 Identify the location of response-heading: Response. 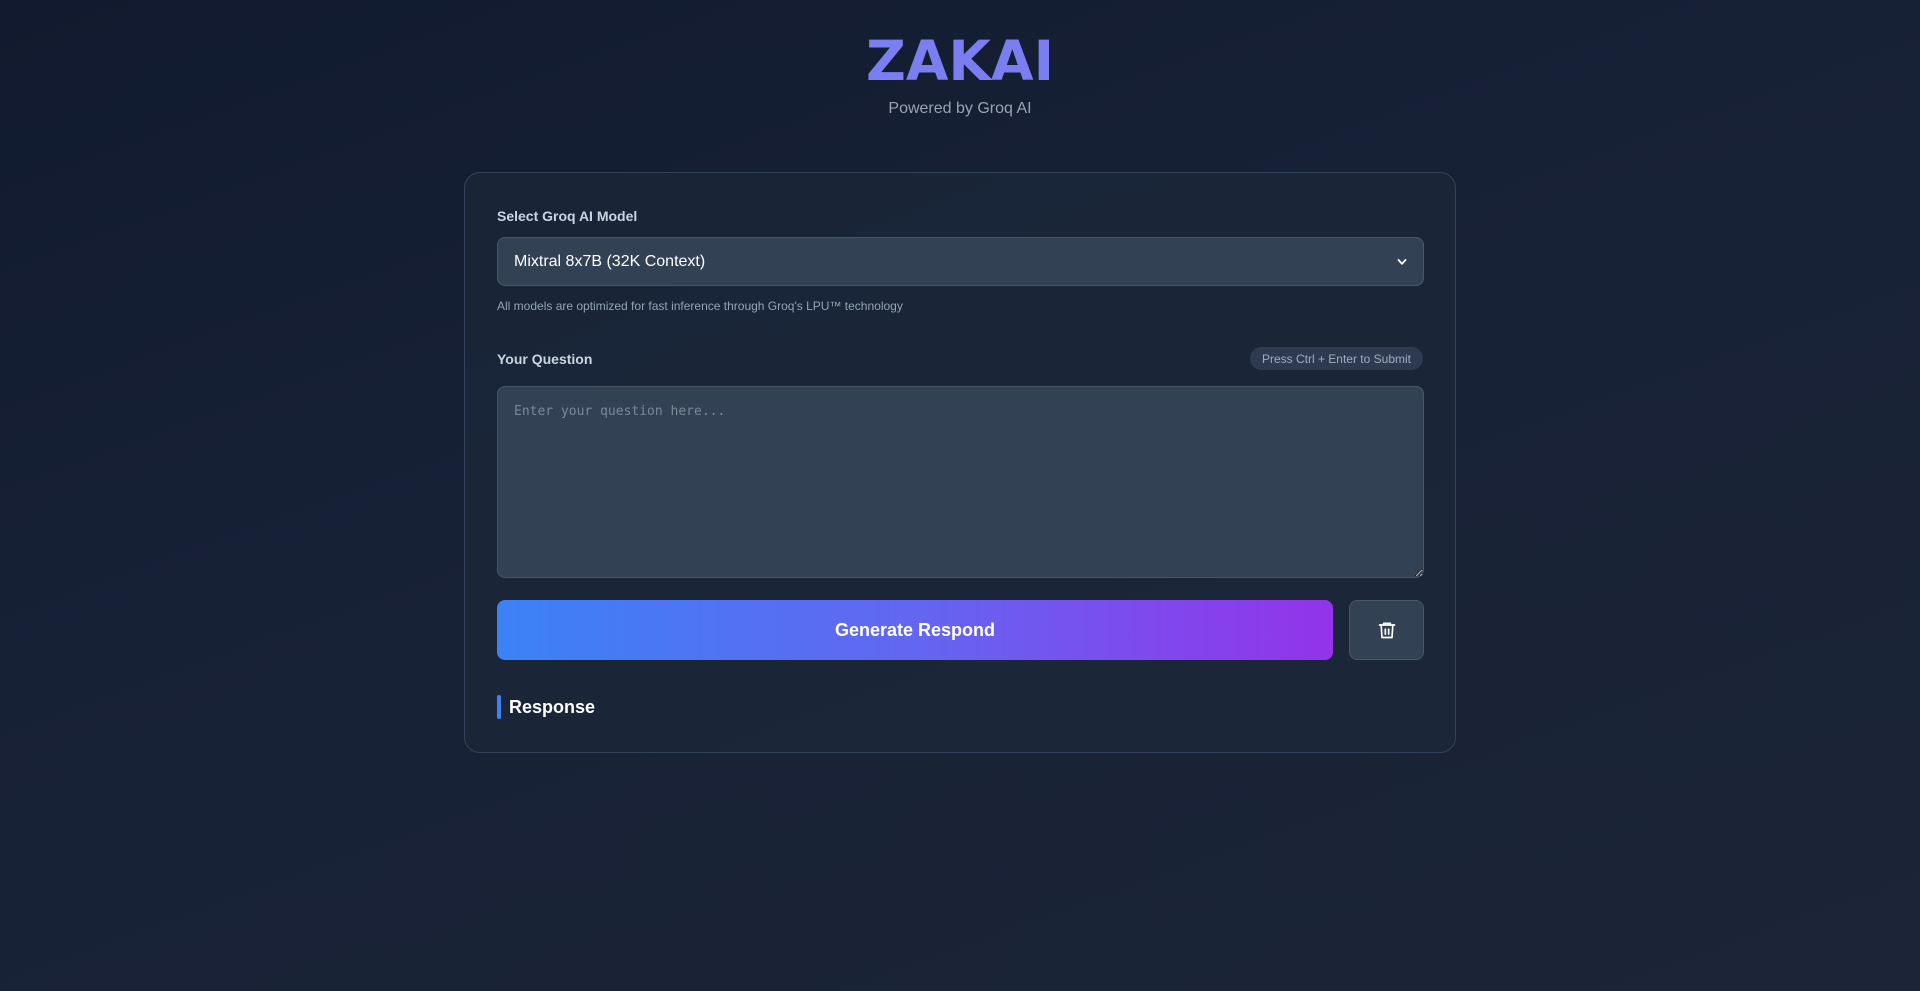
(546, 707).